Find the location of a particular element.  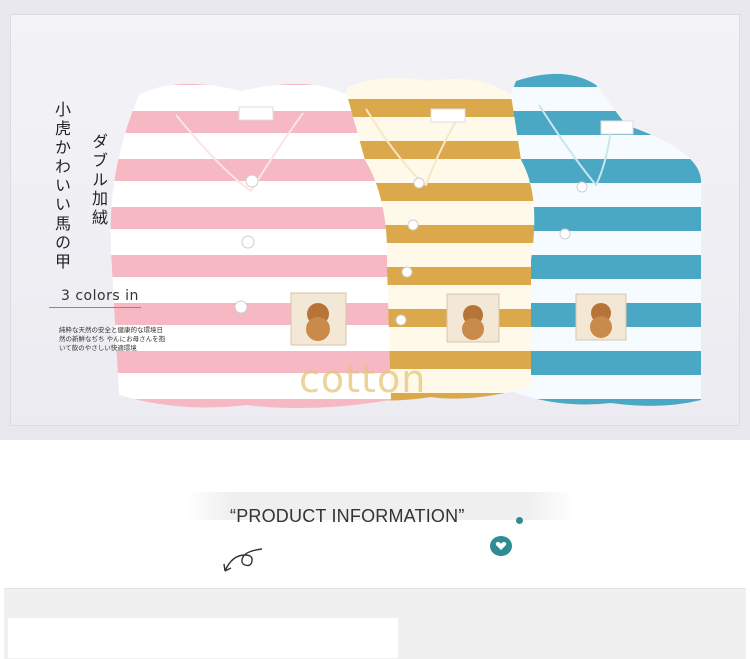

jp-title-1: 小虎かわいい馬の甲 is located at coordinates (61, 186).